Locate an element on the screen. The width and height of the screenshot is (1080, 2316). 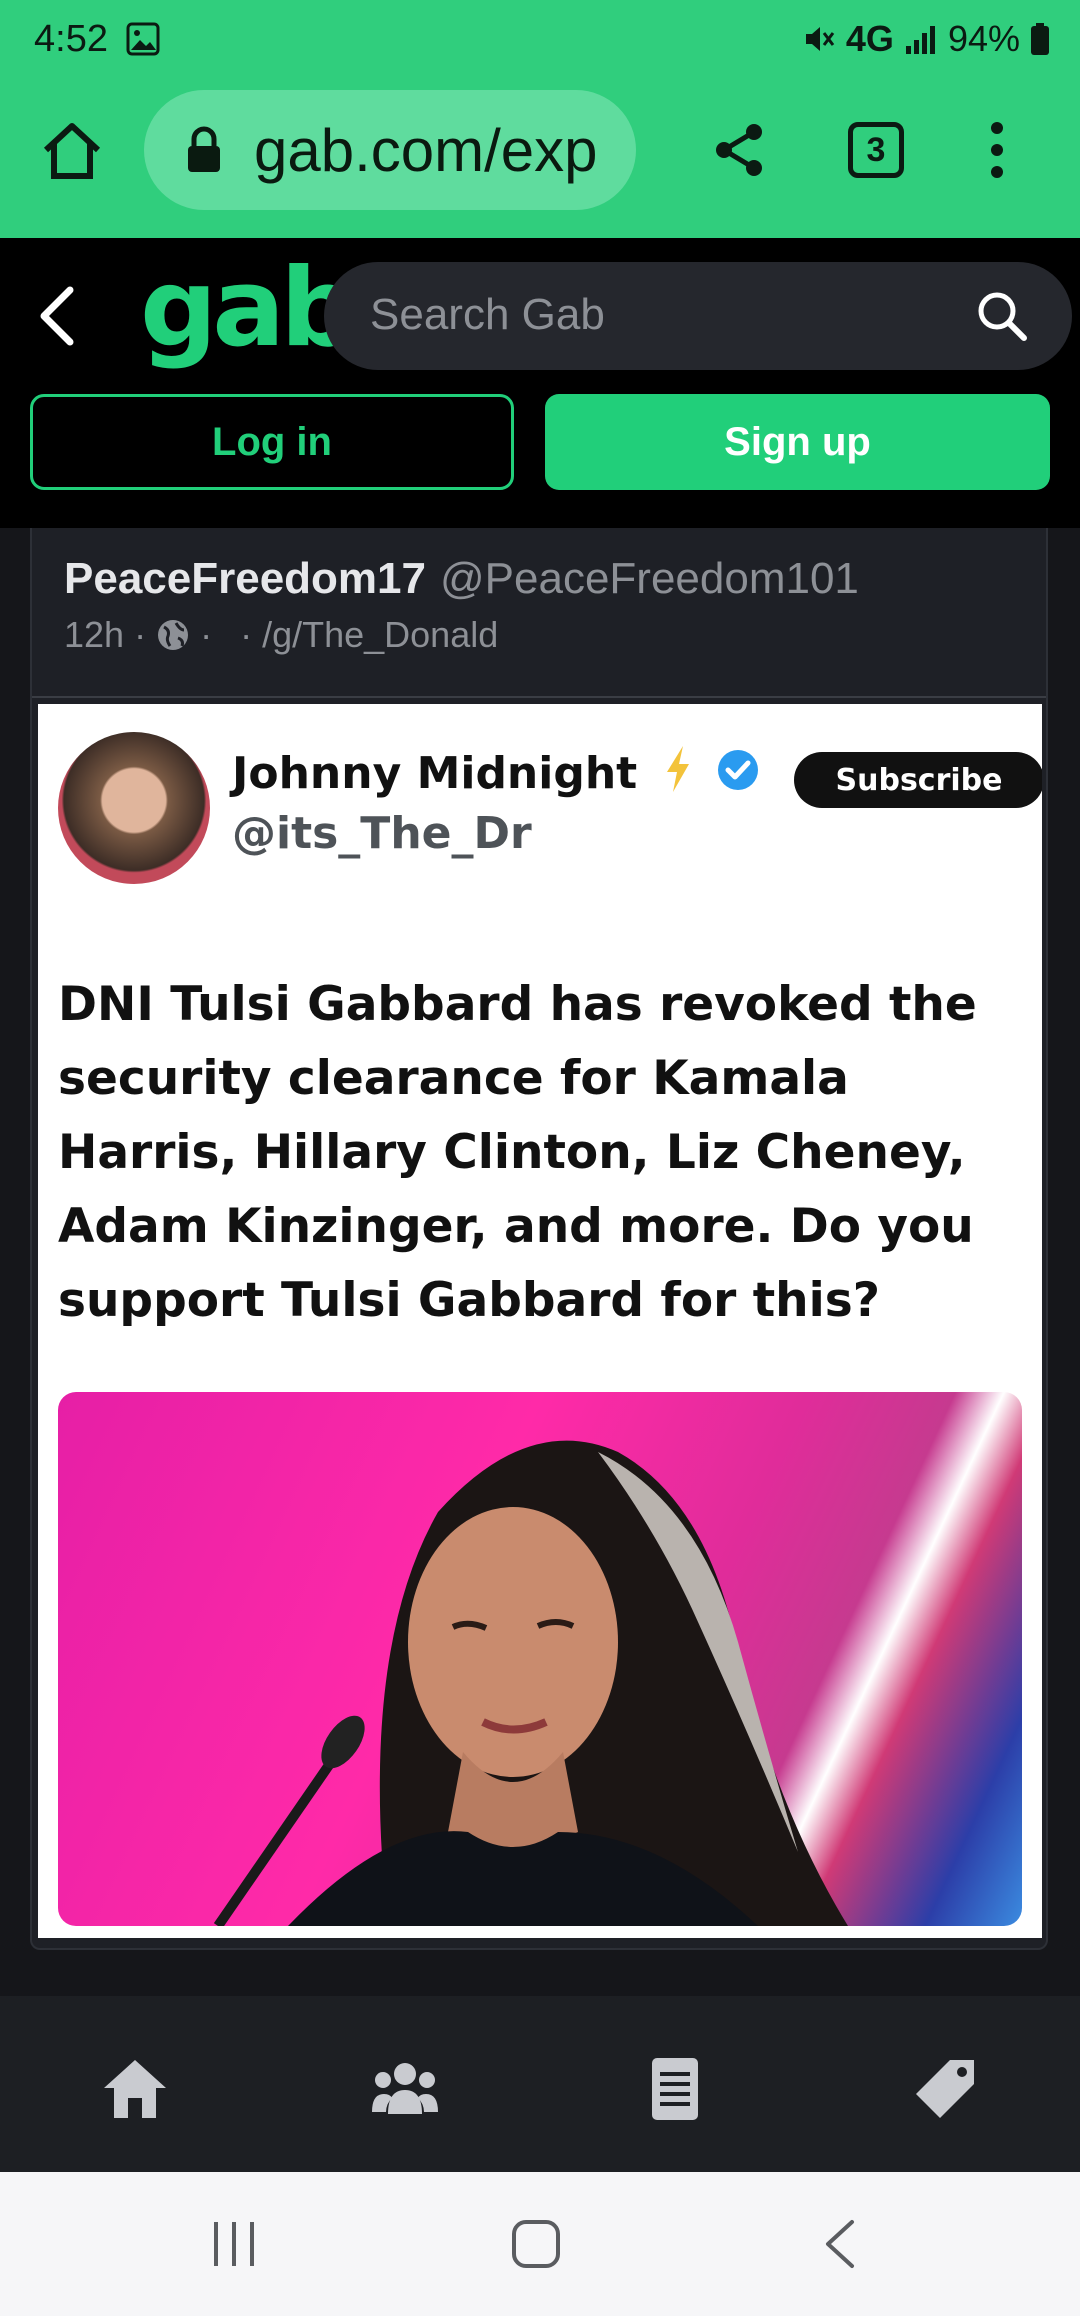
author-handle: @PeaceFreedom101 is located at coordinates (649, 579).